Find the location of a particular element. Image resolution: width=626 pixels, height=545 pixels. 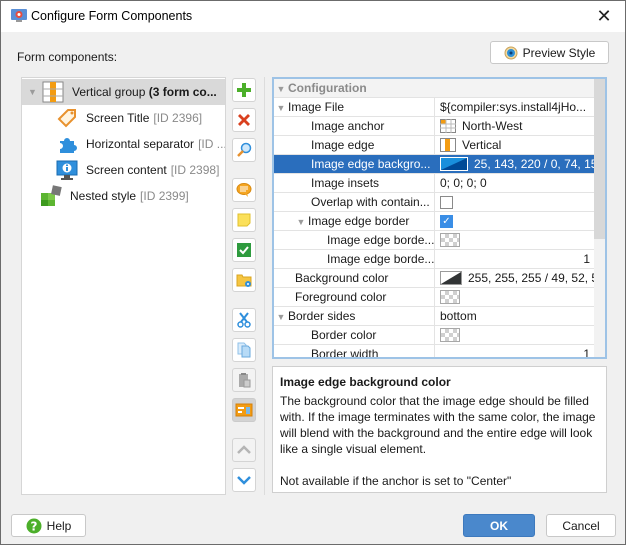

property-row-image-insets: Image insets 0; 0; 0; 0 is located at coordinates (434, 183).